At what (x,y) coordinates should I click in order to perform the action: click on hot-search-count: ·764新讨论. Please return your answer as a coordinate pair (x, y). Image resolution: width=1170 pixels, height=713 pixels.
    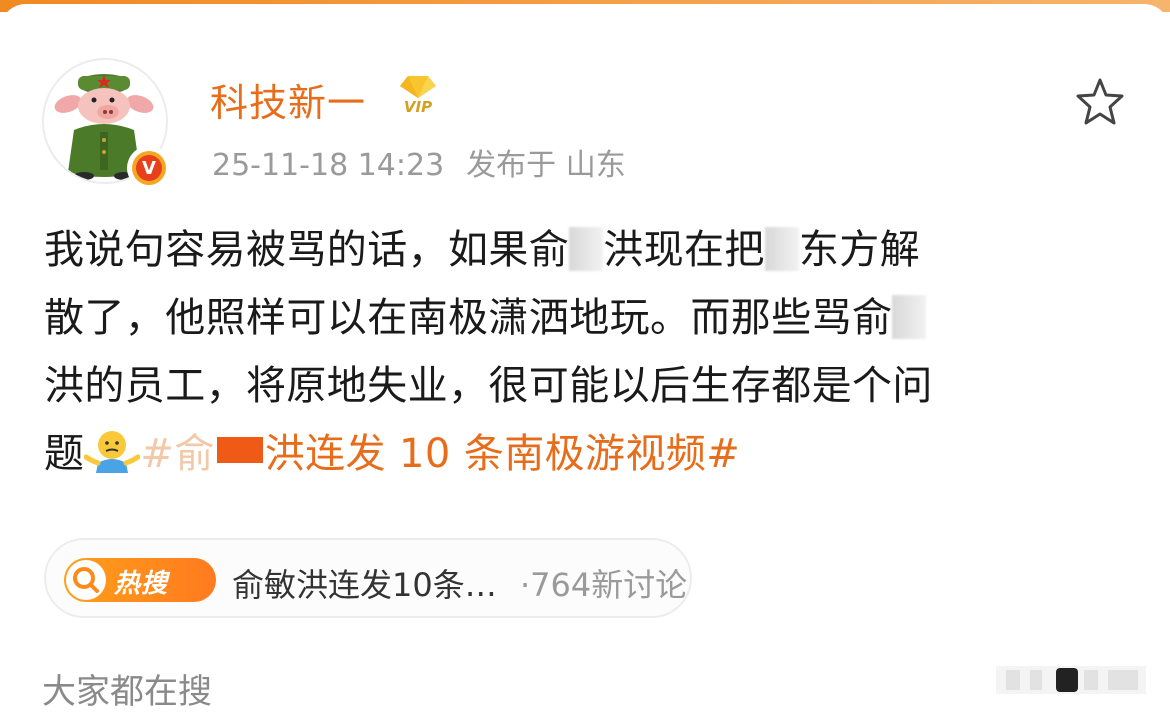
    Looking at the image, I should click on (604, 585).